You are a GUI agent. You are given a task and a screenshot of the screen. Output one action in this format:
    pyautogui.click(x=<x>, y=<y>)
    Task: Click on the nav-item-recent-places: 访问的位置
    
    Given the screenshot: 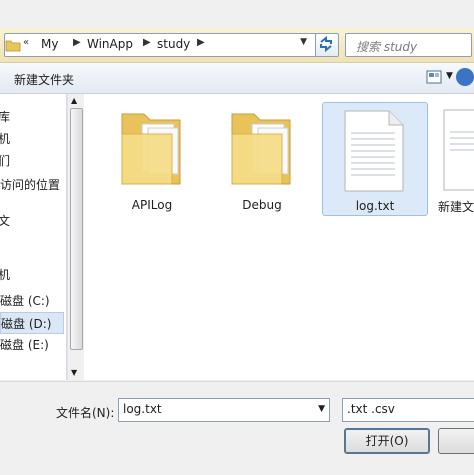 What is the action you would take?
    pyautogui.click(x=30, y=184)
    